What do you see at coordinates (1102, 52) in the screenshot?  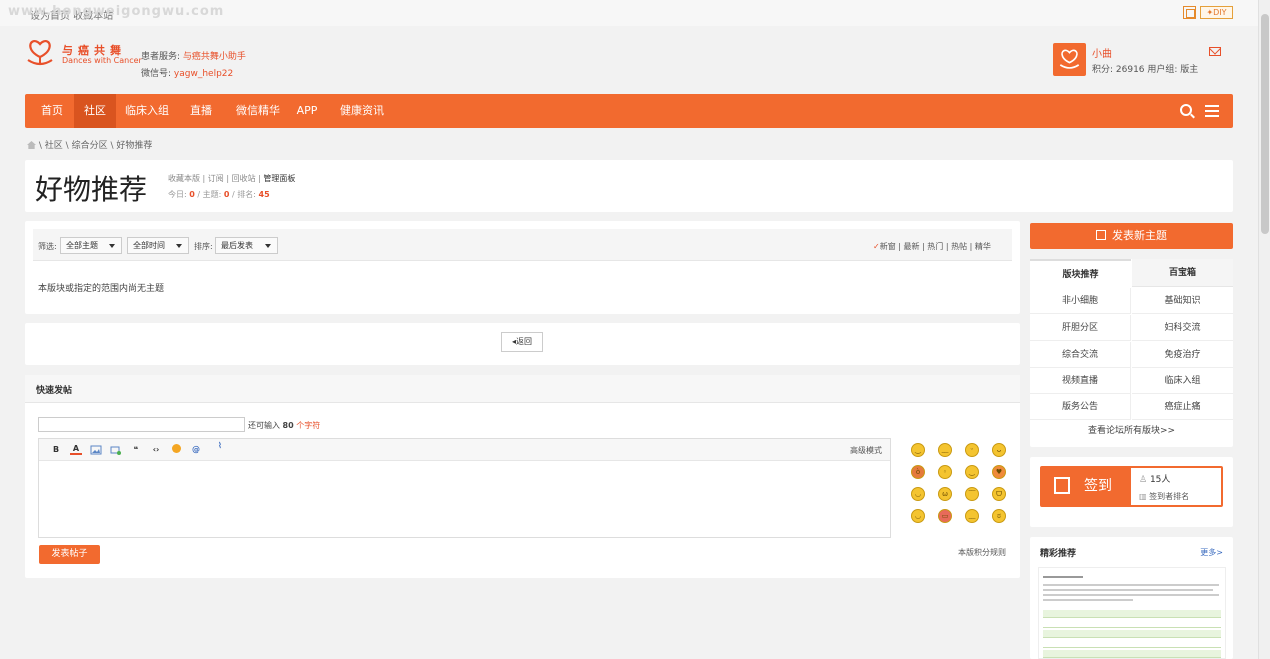 I see `user-name: 小曲` at bounding box center [1102, 52].